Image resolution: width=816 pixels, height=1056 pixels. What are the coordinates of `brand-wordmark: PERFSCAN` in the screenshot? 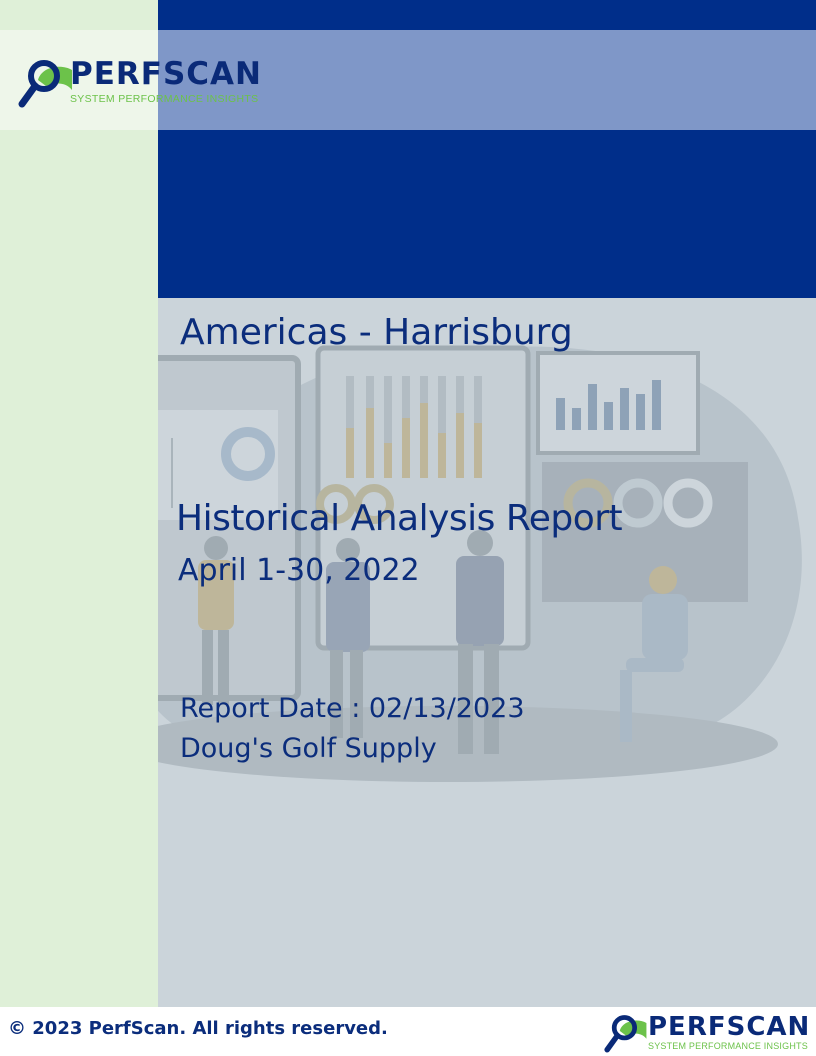 It's located at (166, 74).